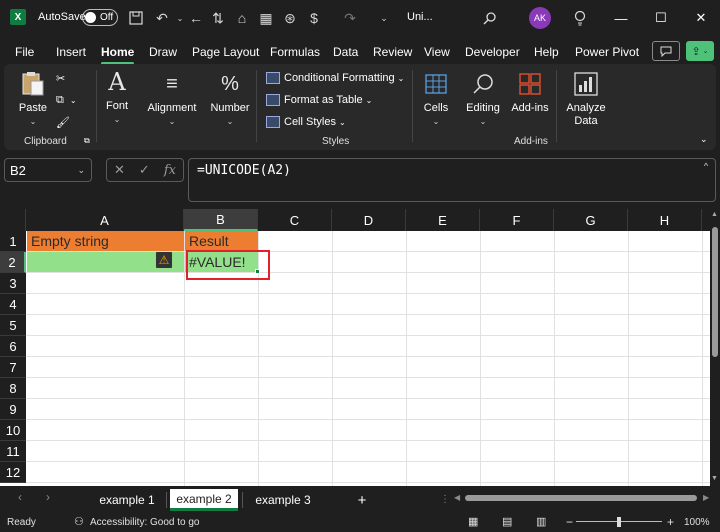 This screenshot has height=532, width=720. I want to click on row-header-2: 2, so click(13, 262).